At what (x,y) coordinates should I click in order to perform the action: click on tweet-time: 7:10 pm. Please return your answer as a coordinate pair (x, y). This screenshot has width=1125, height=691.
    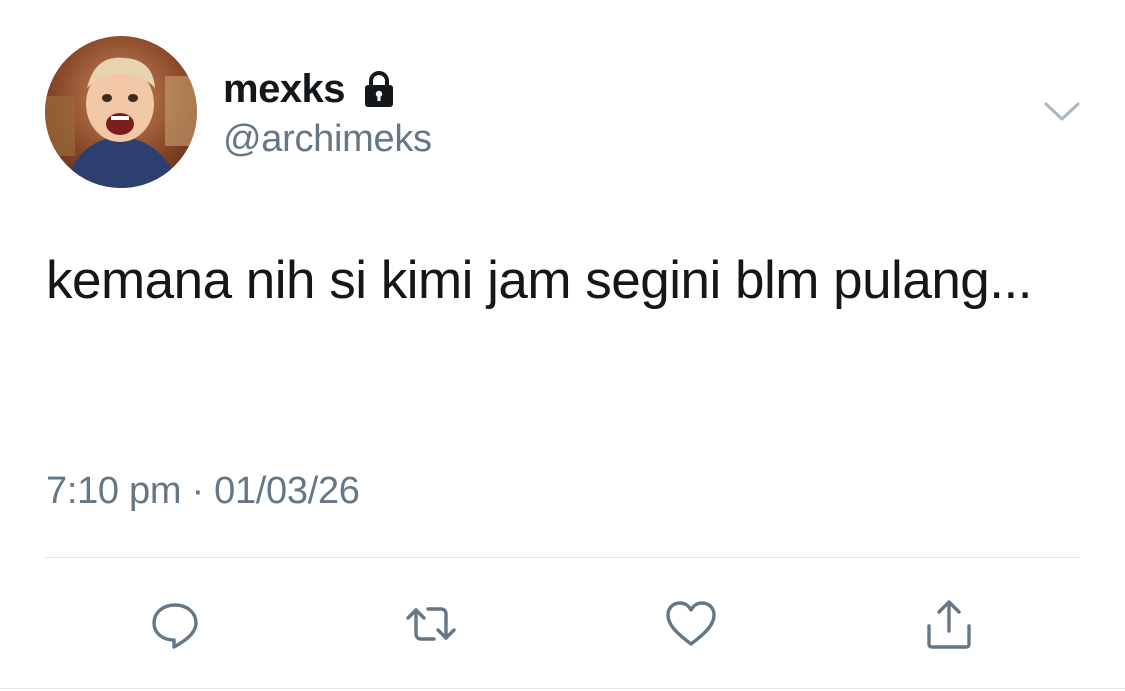
    Looking at the image, I should click on (114, 491).